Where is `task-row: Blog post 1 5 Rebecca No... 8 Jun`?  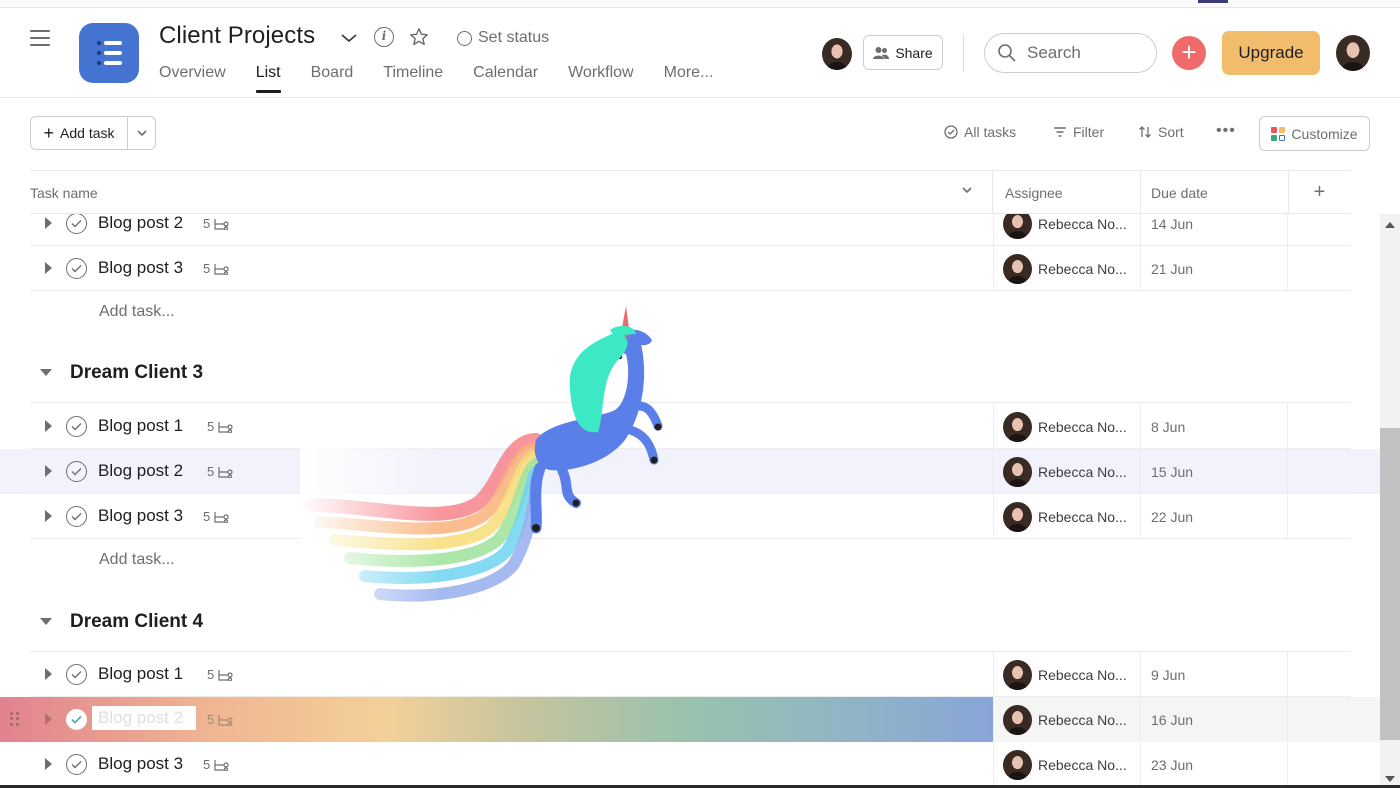 task-row: Blog post 1 5 Rebecca No... 8 Jun is located at coordinates (690, 426).